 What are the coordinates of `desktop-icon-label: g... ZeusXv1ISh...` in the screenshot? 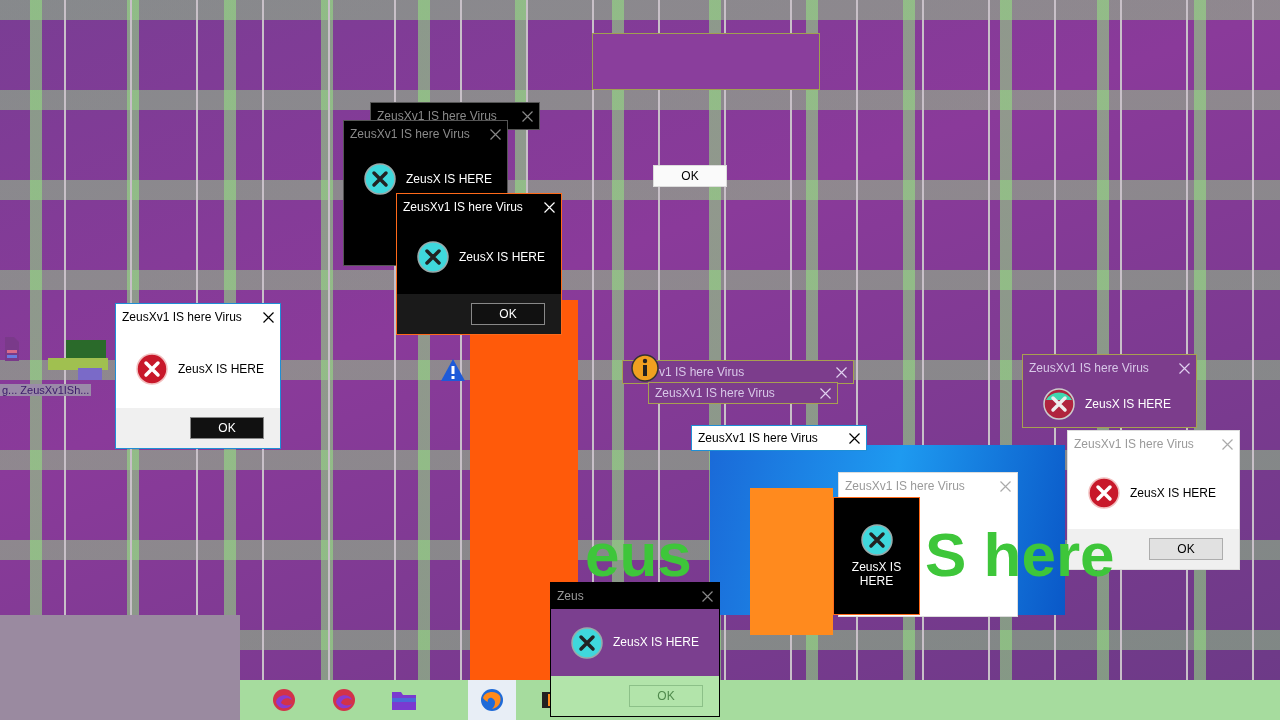 It's located at (46, 390).